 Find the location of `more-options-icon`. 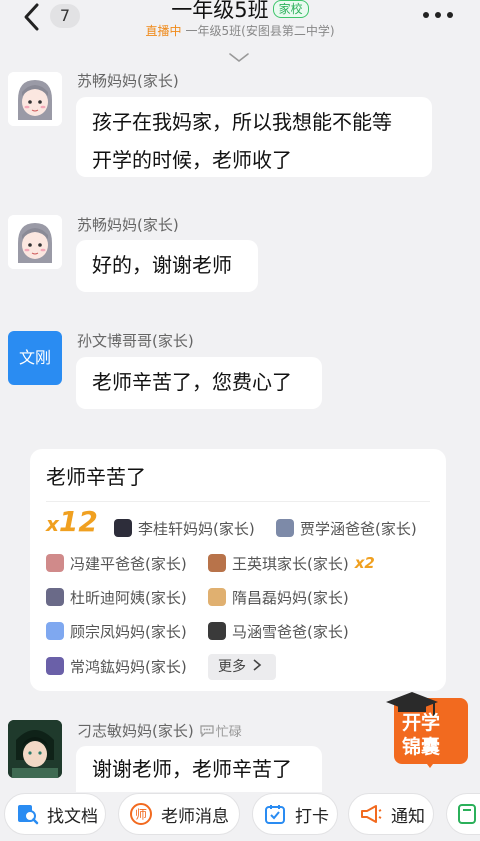

more-options-icon is located at coordinates (438, 15).